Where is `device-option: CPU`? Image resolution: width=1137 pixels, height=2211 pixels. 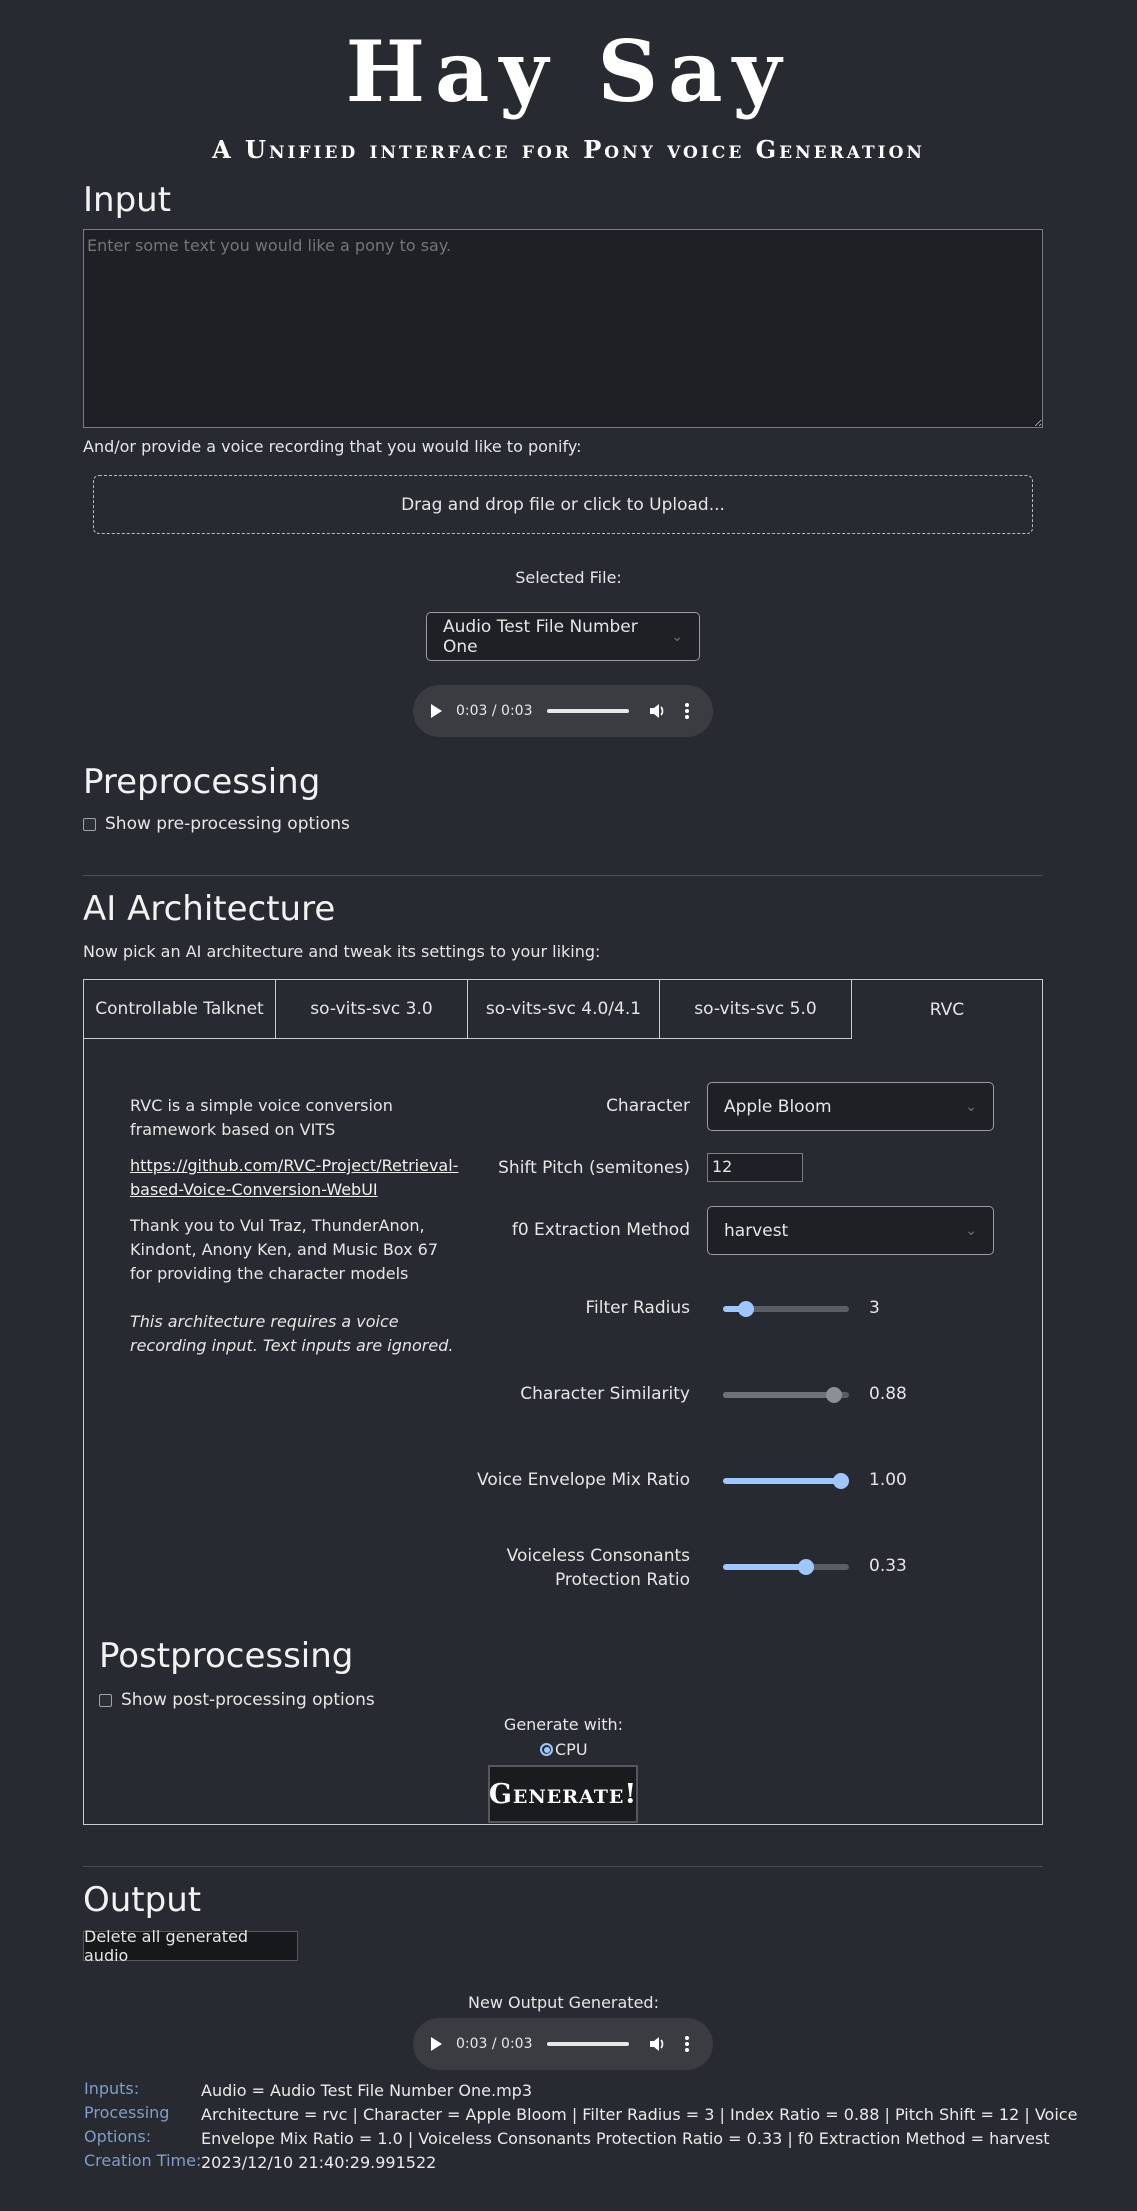 device-option: CPU is located at coordinates (564, 1749).